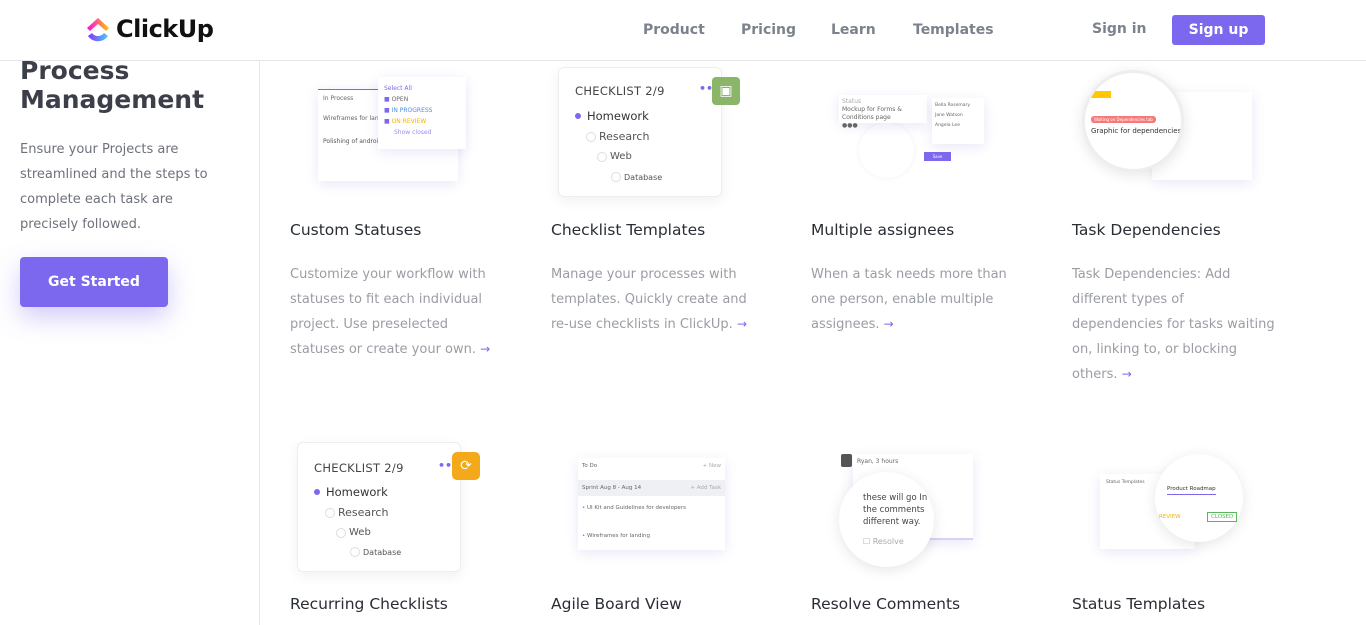 This screenshot has width=1366, height=625. What do you see at coordinates (628, 230) in the screenshot?
I see `feature-title: Checklist Templates` at bounding box center [628, 230].